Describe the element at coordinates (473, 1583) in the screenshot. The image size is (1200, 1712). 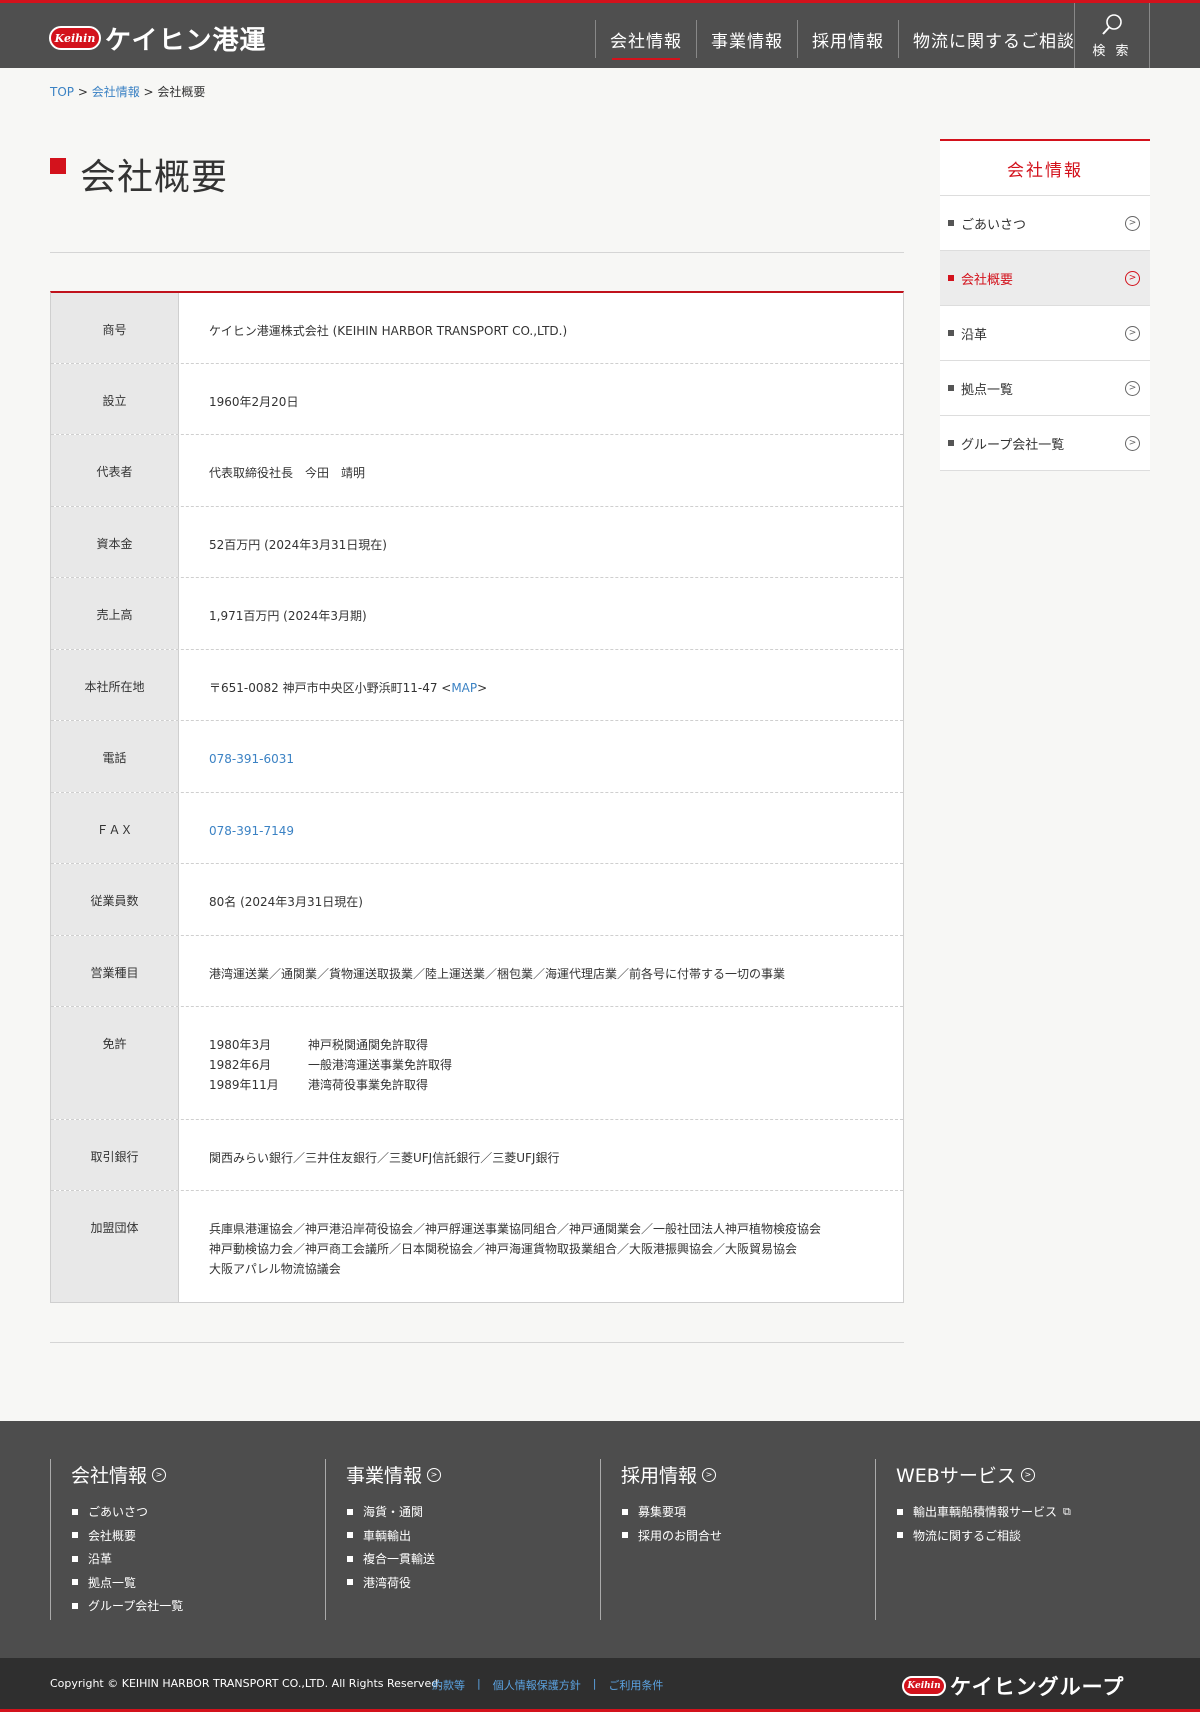
I see `footer-link: 港湾荷役` at that location.